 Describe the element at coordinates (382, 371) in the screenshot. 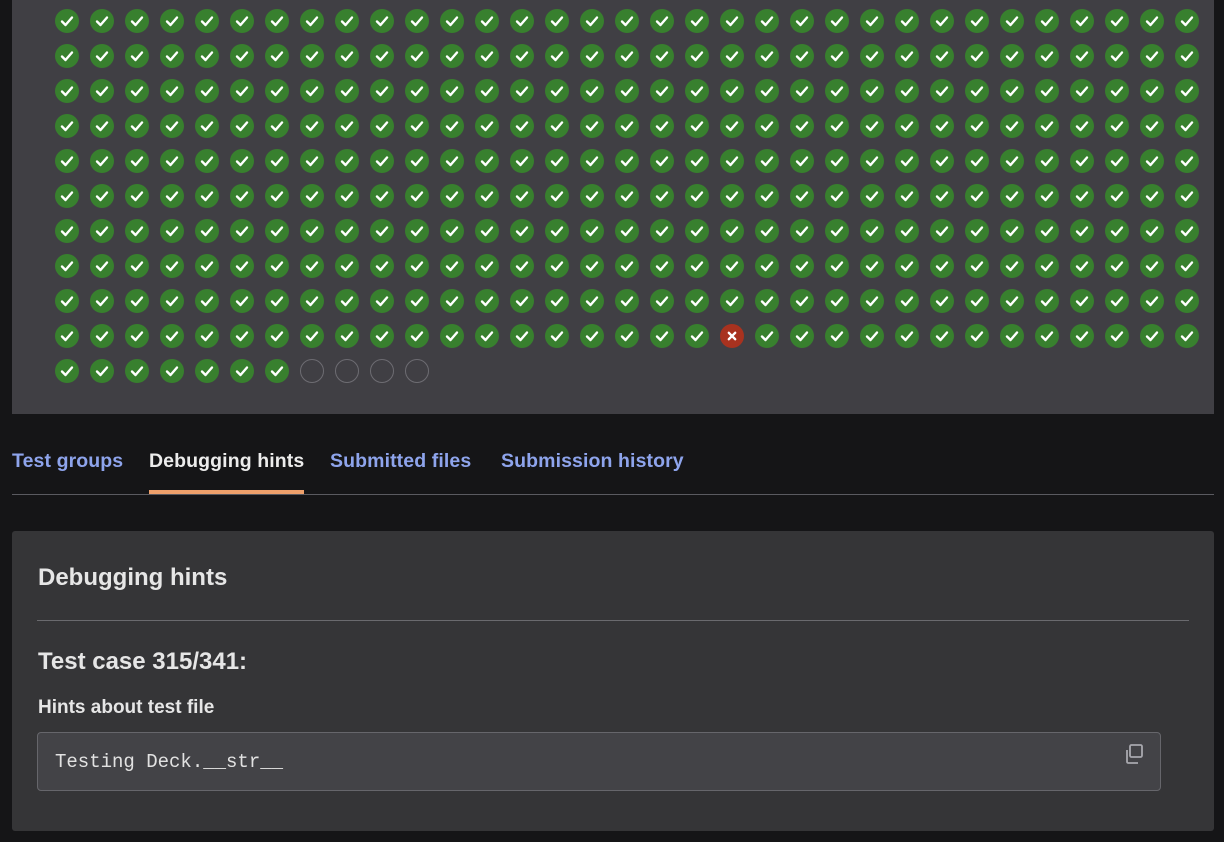

I see `test-case-not-run-icon` at that location.